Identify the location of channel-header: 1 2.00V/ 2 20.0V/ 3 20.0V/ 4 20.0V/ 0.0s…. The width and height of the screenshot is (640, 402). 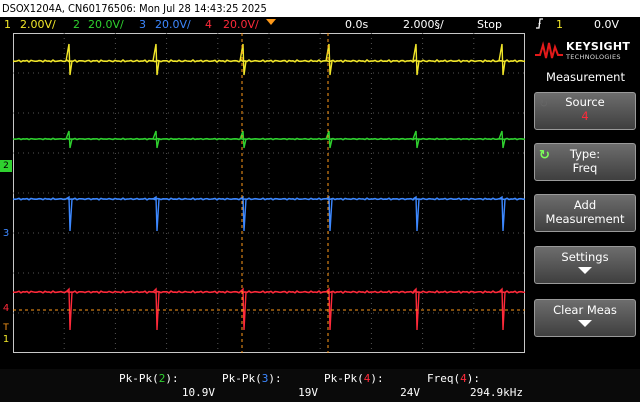
(320, 24).